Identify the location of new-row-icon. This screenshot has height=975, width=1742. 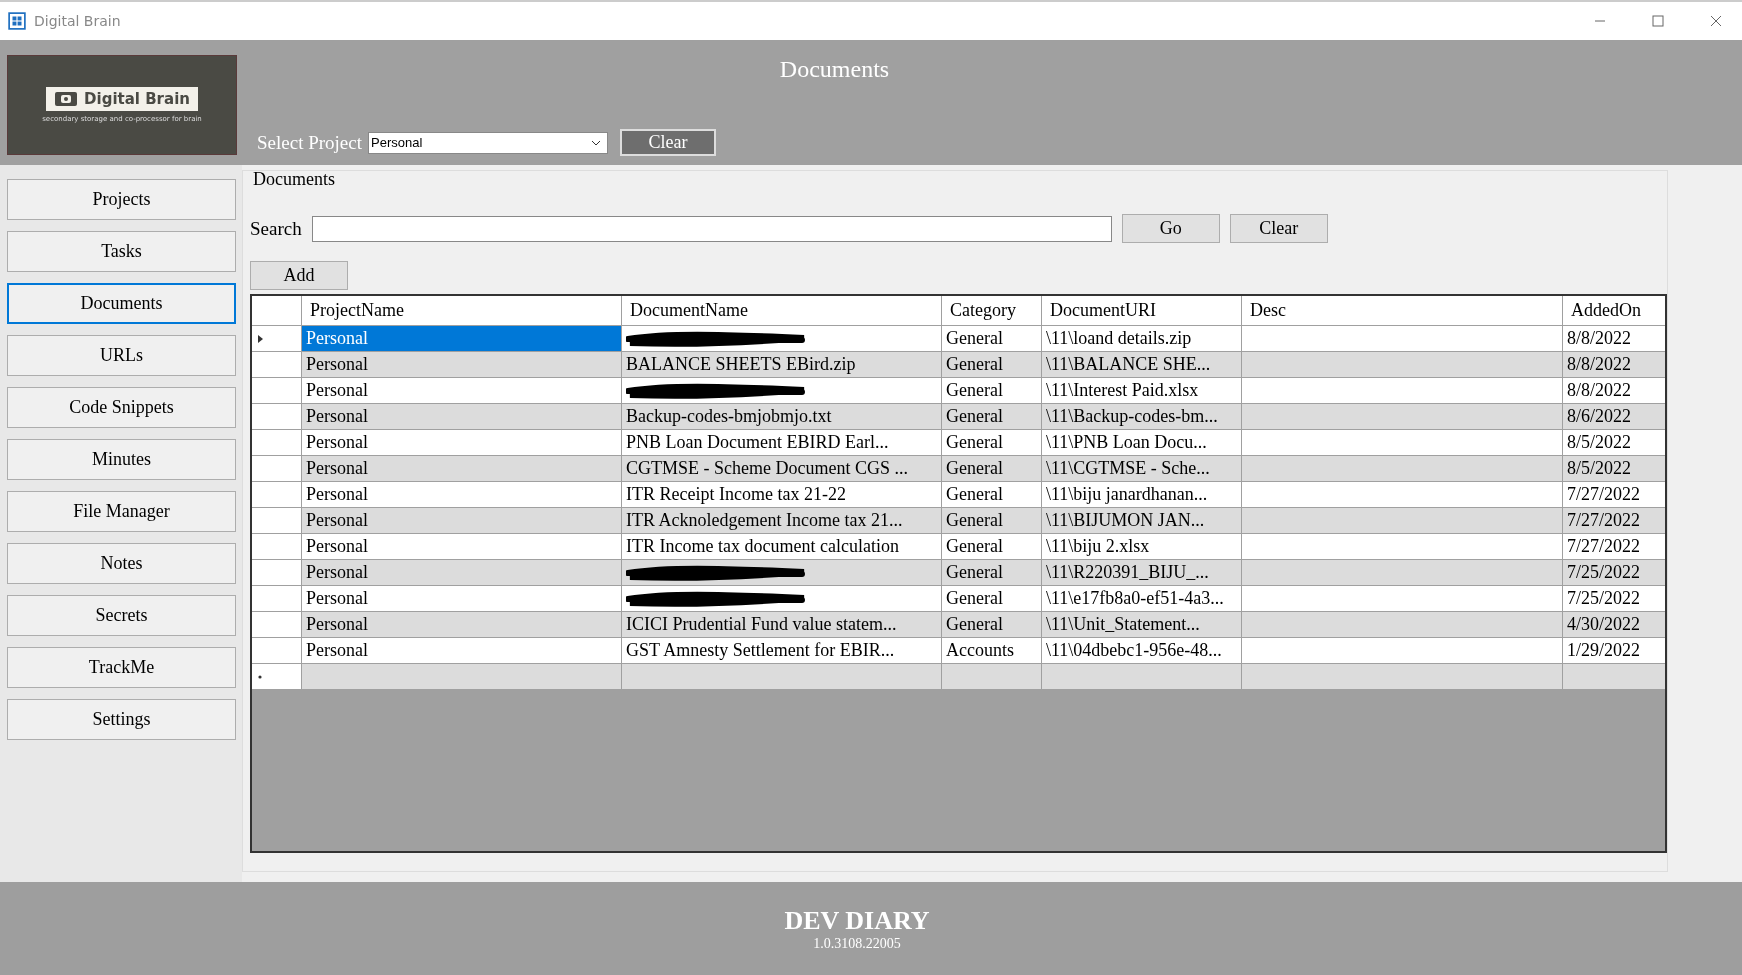
(260, 676).